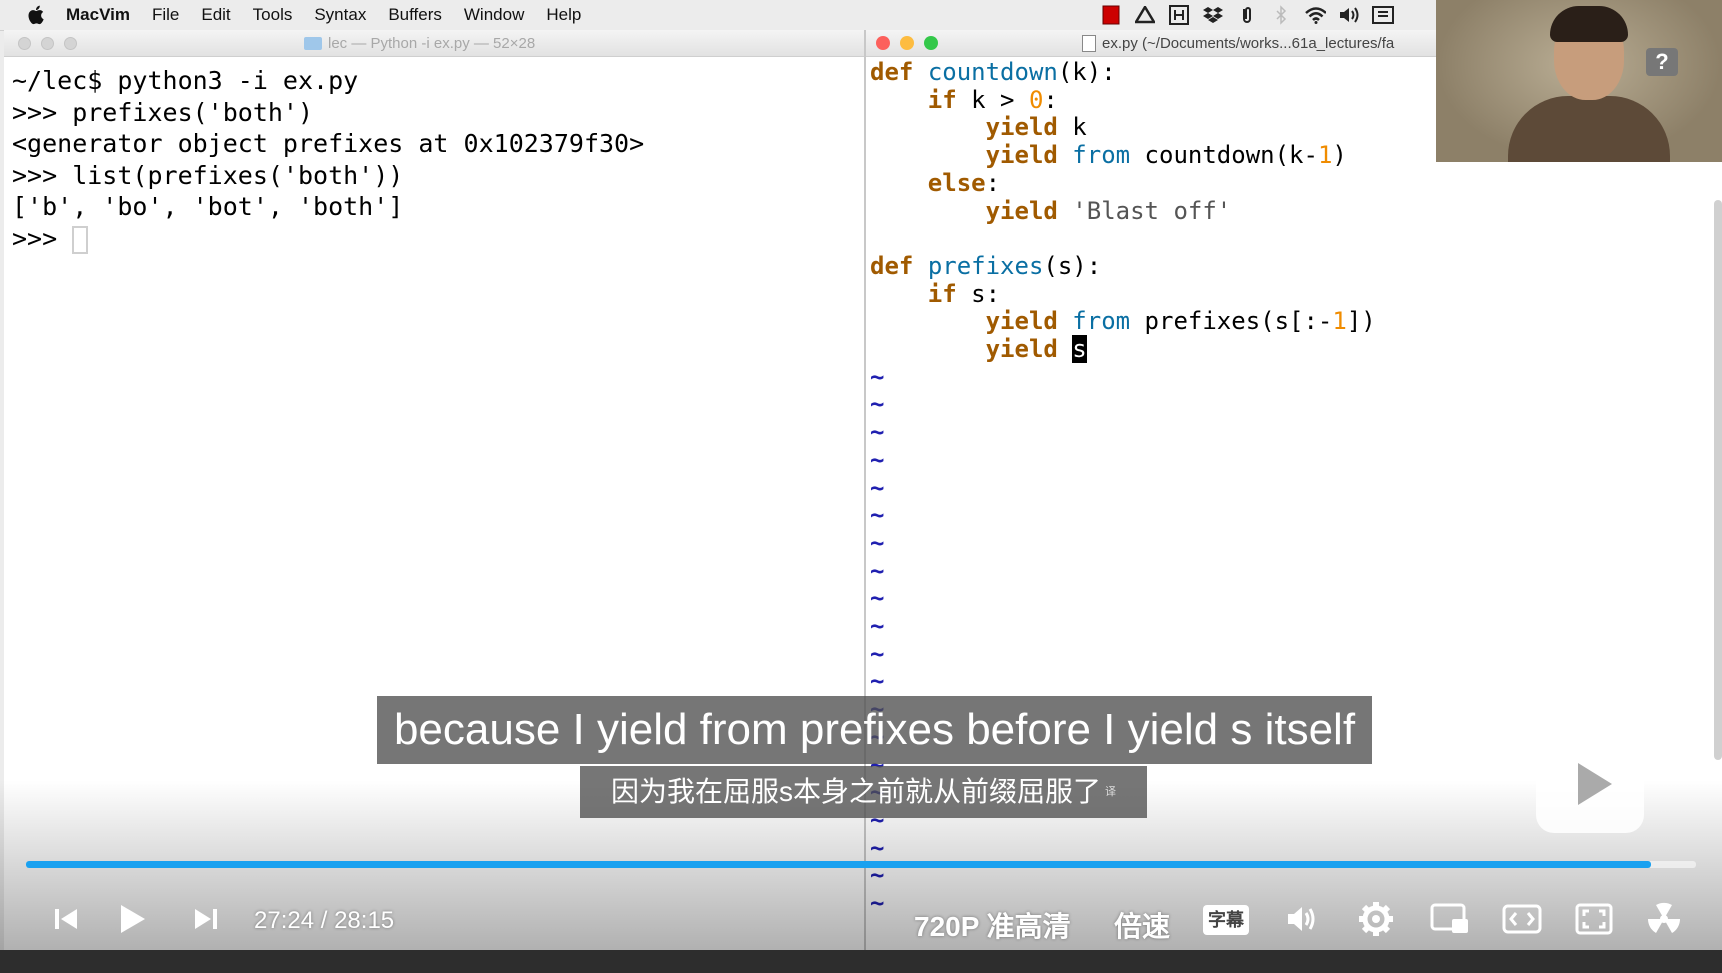  I want to click on window-manager-icon, so click(1179, 15).